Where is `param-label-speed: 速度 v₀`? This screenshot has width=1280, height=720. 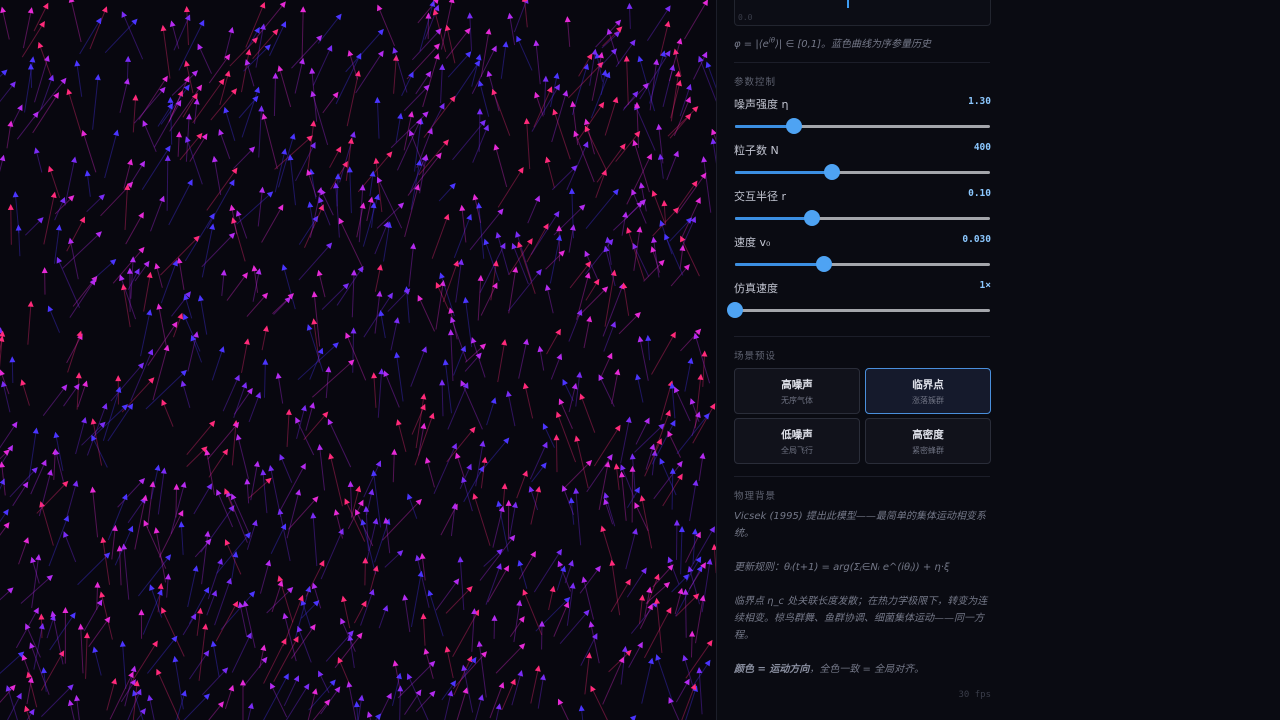
param-label-speed: 速度 v₀ is located at coordinates (752, 242).